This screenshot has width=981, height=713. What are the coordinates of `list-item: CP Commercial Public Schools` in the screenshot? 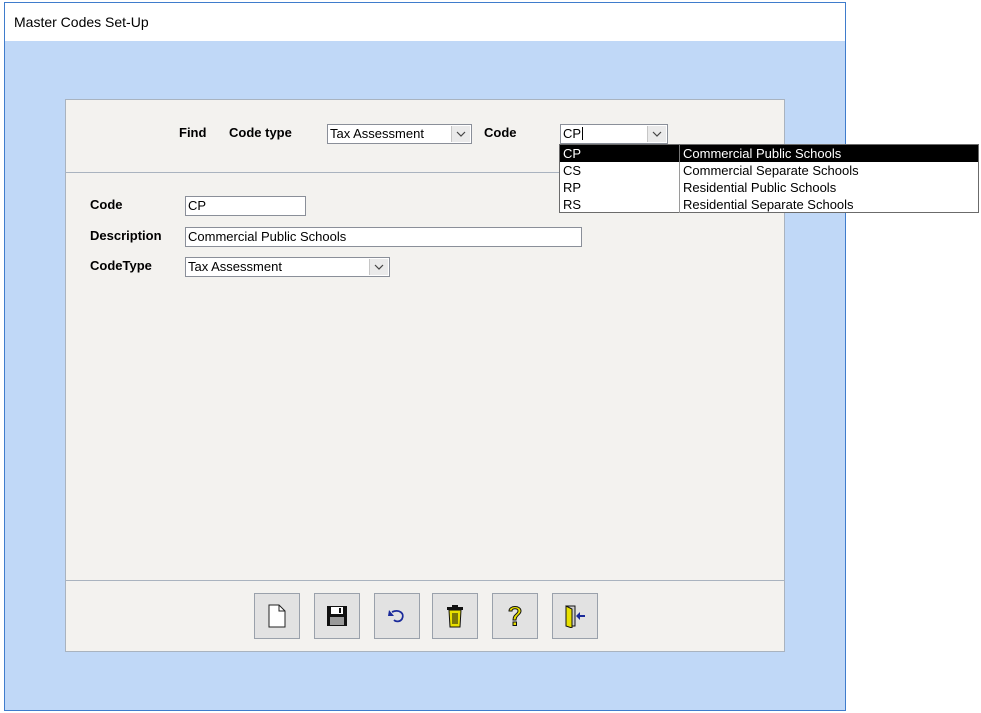 It's located at (769, 153).